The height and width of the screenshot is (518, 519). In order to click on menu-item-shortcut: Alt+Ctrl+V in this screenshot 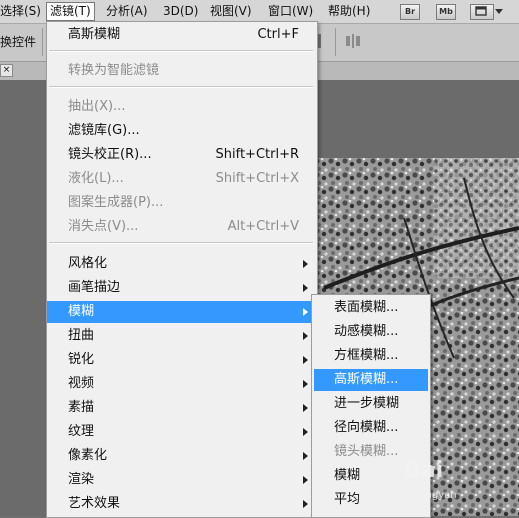, I will do `click(263, 226)`.